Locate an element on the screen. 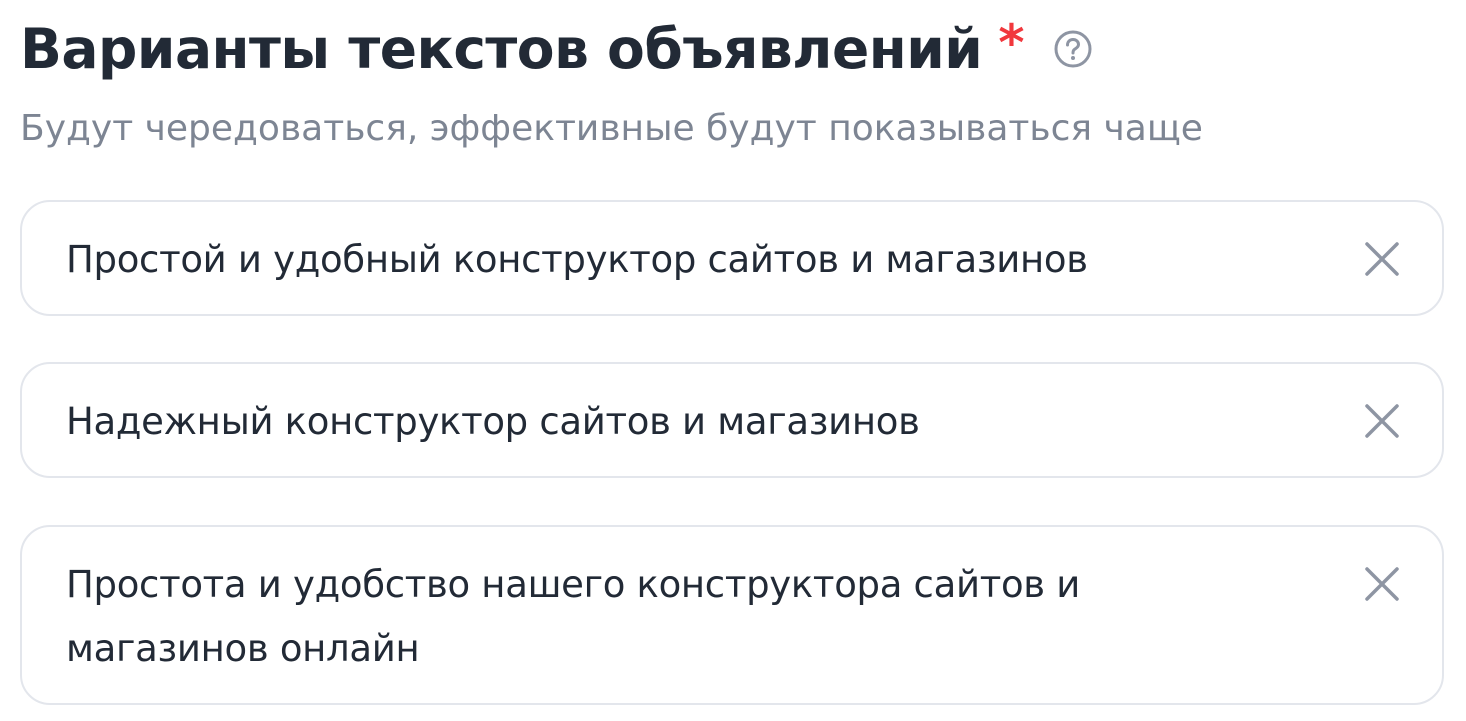 Image resolution: width=1466 pixels, height=721 pixels. question-circle-icon is located at coordinates (1073, 49).